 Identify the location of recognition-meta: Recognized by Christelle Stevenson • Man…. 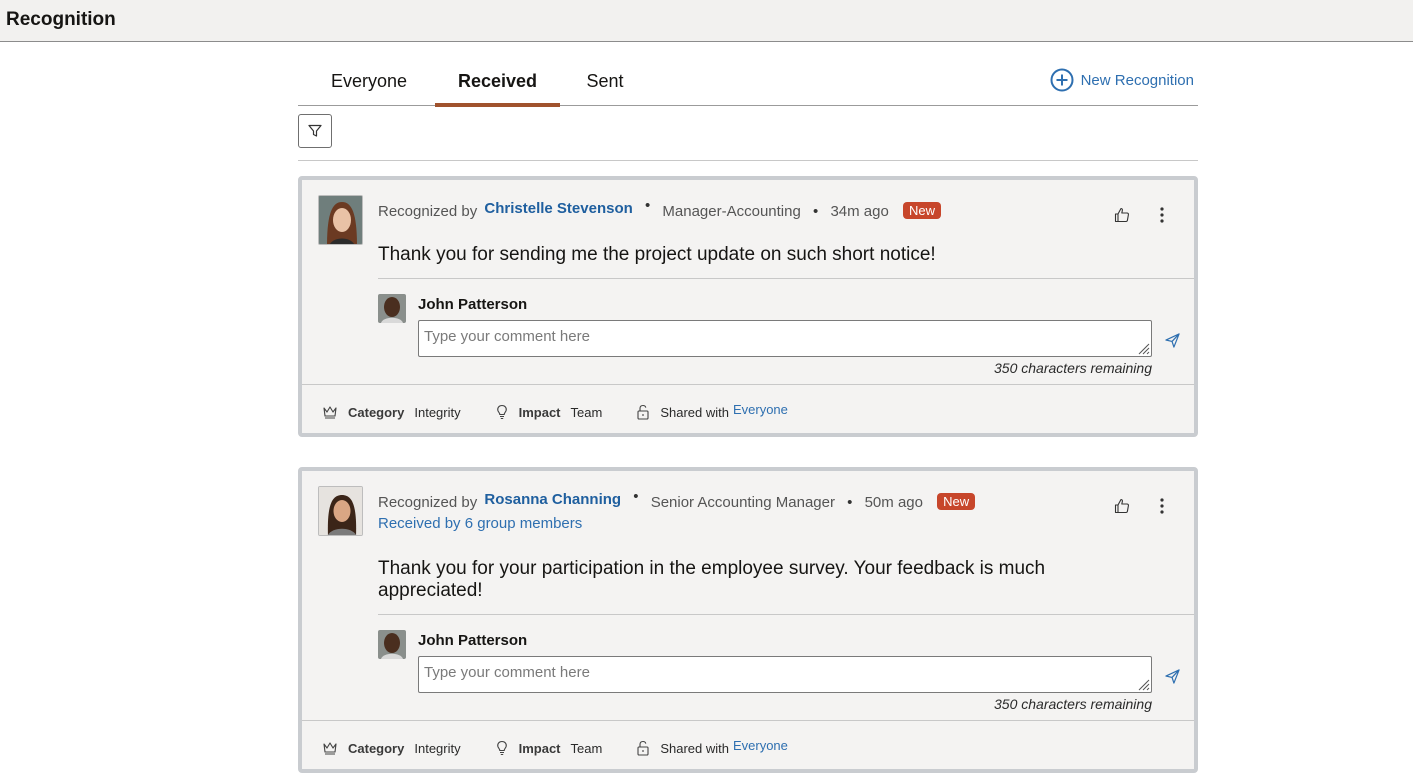
(659, 208).